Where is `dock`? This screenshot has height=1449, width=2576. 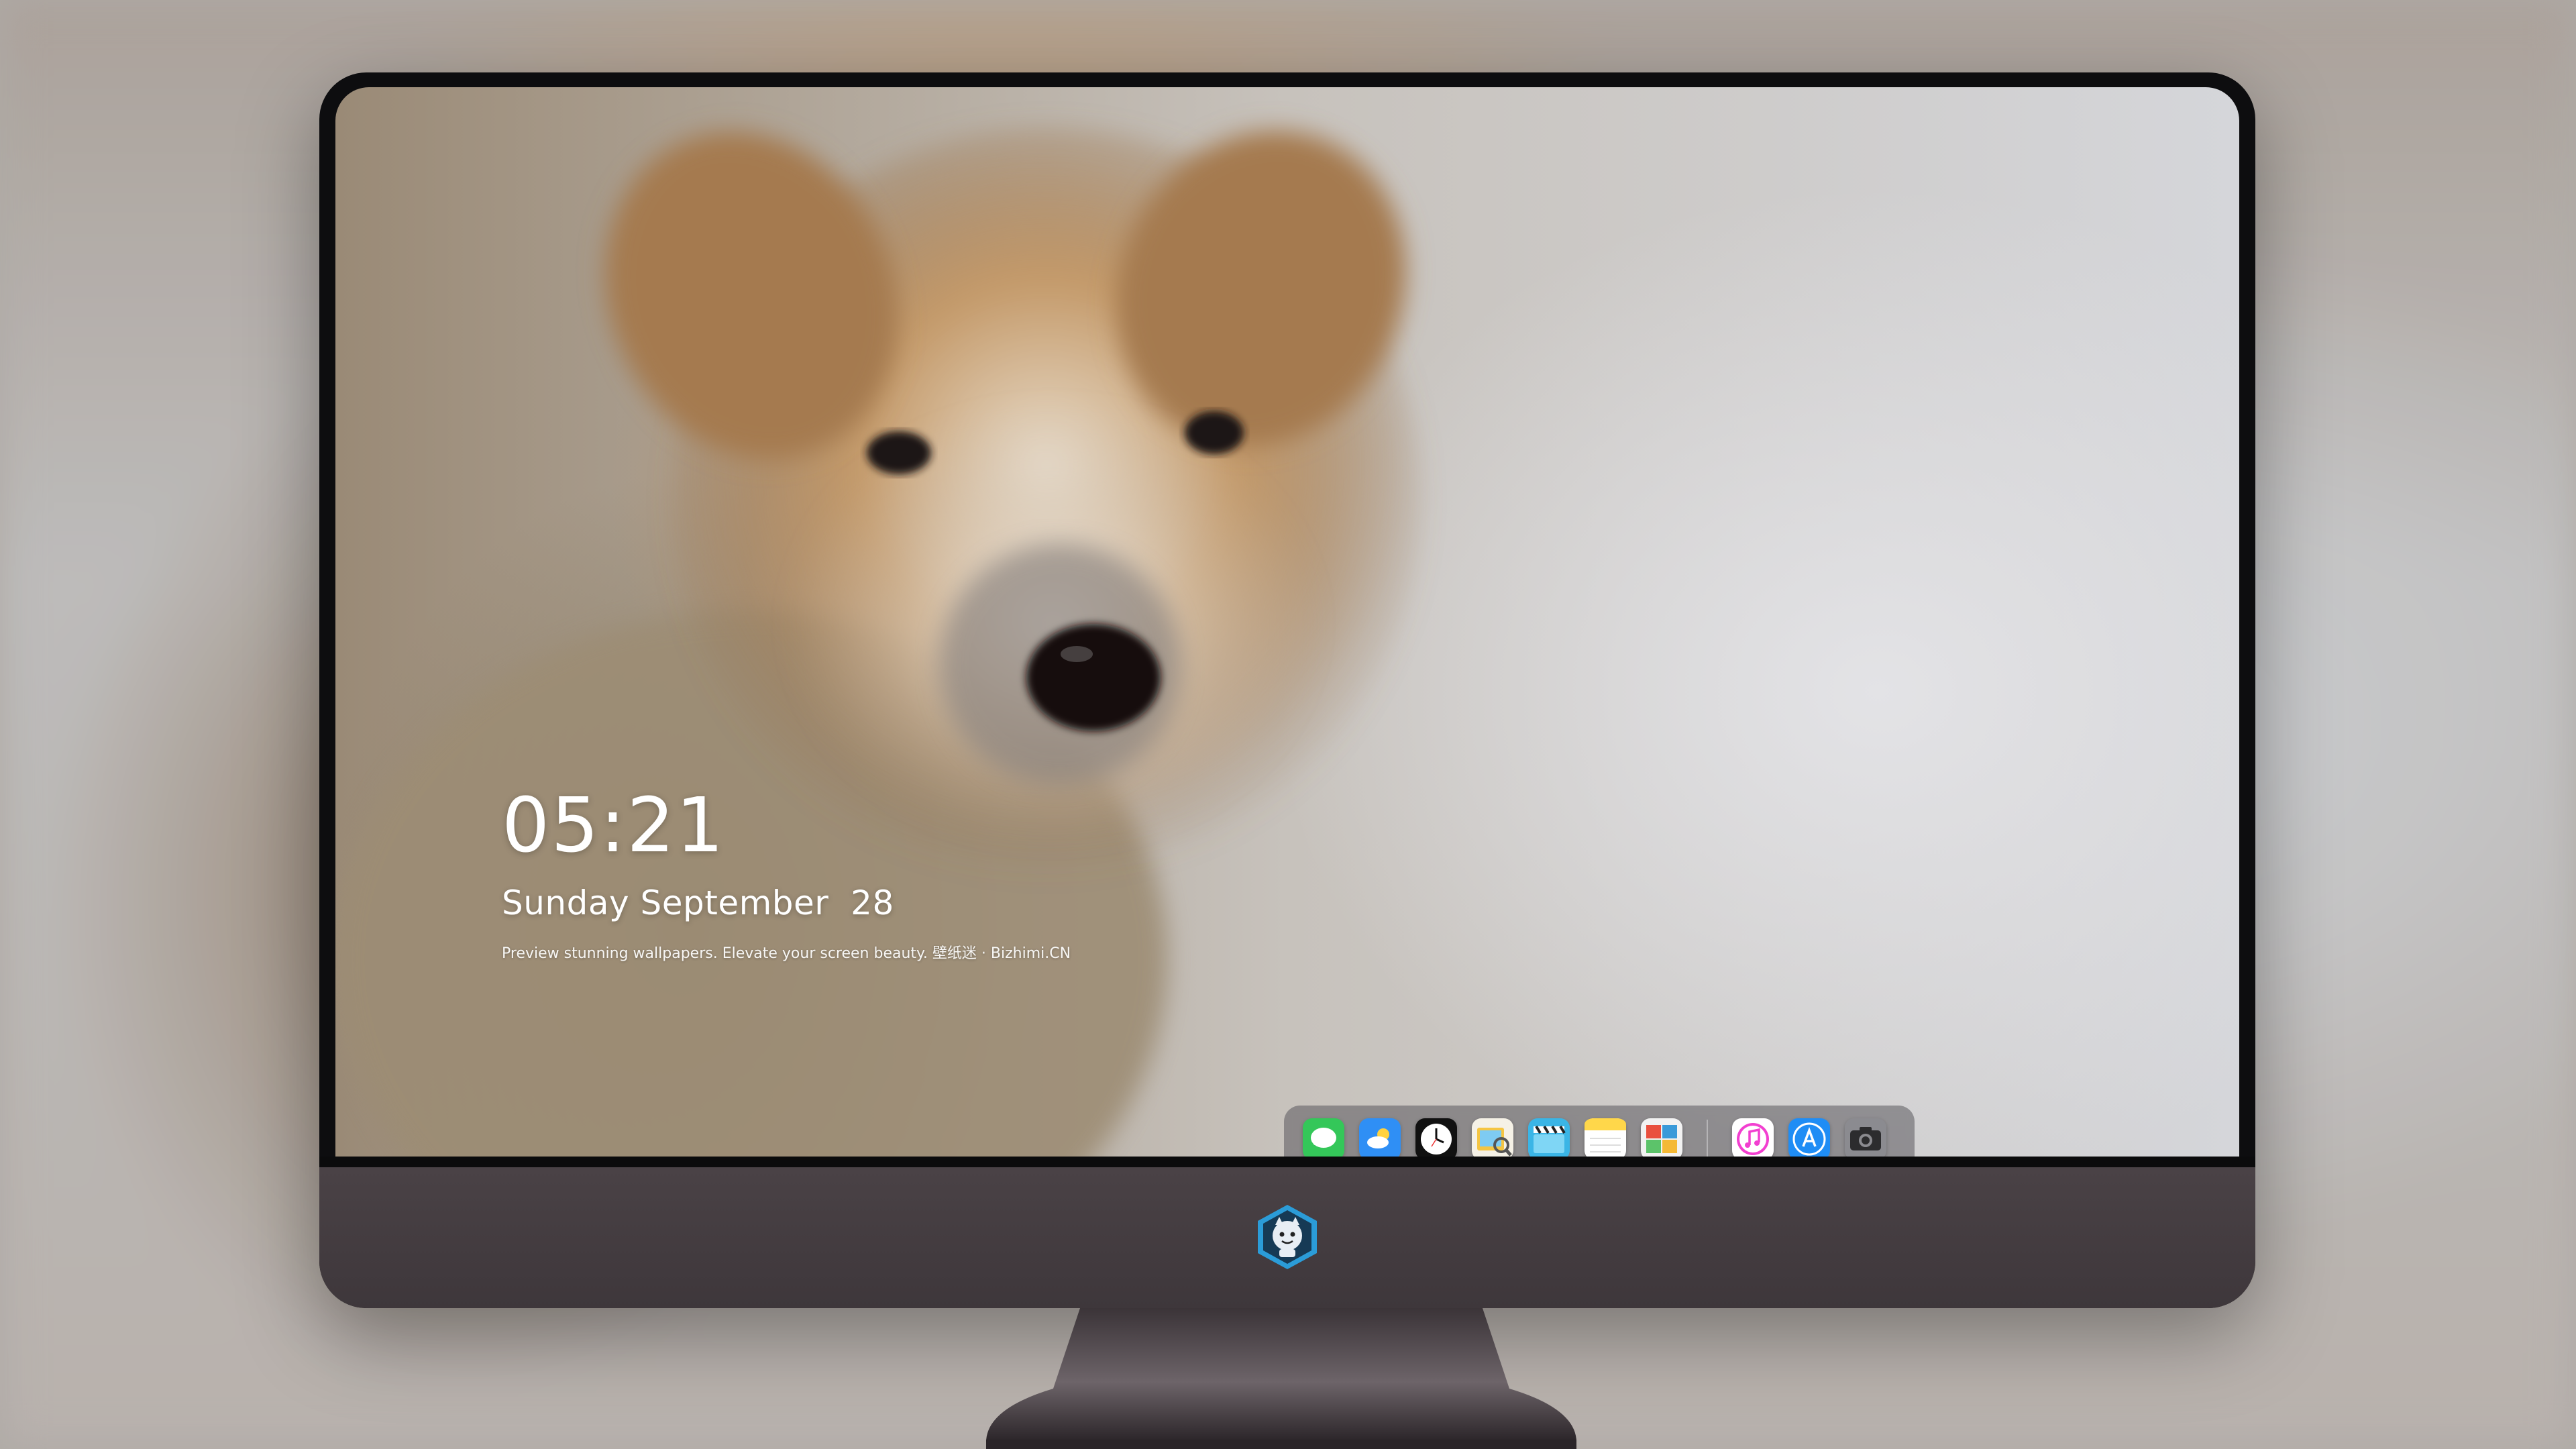 dock is located at coordinates (1599, 1132).